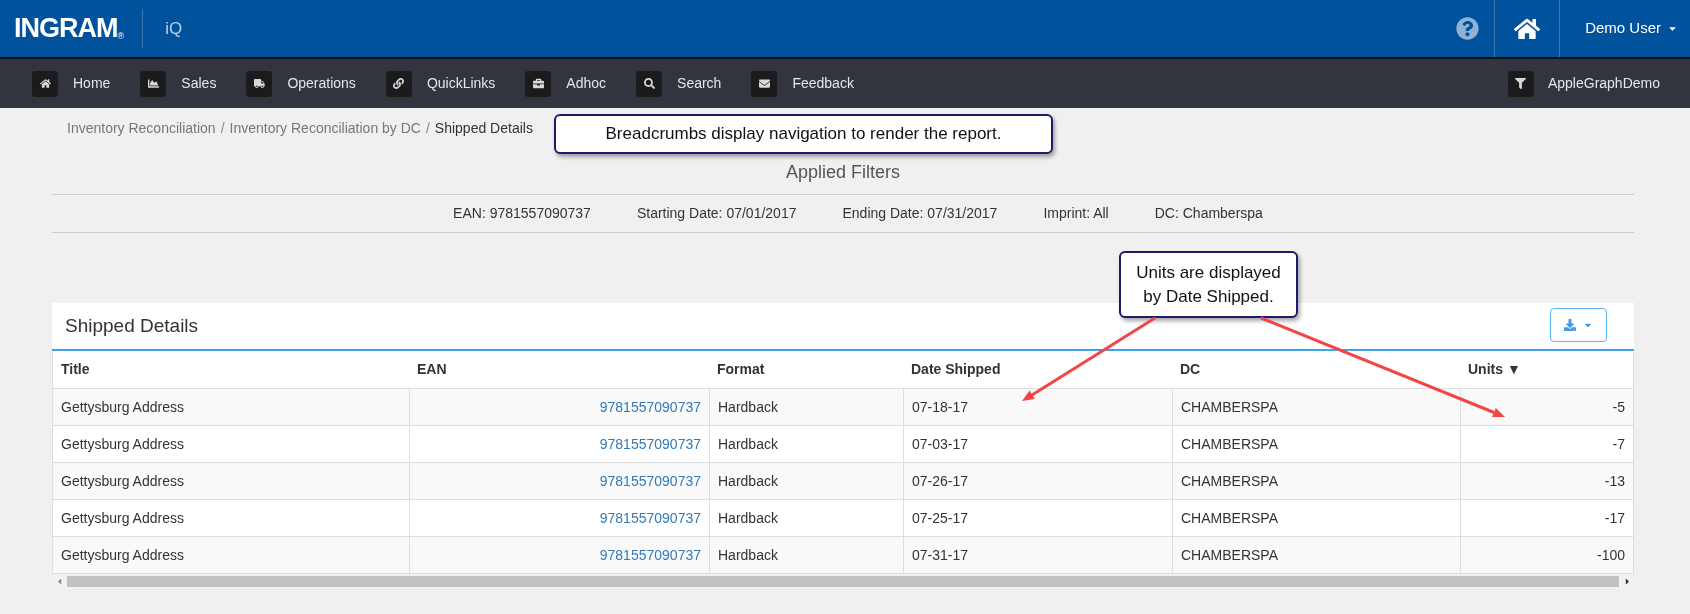 This screenshot has width=1690, height=614. What do you see at coordinates (538, 83) in the screenshot?
I see `briefcase-icon` at bounding box center [538, 83].